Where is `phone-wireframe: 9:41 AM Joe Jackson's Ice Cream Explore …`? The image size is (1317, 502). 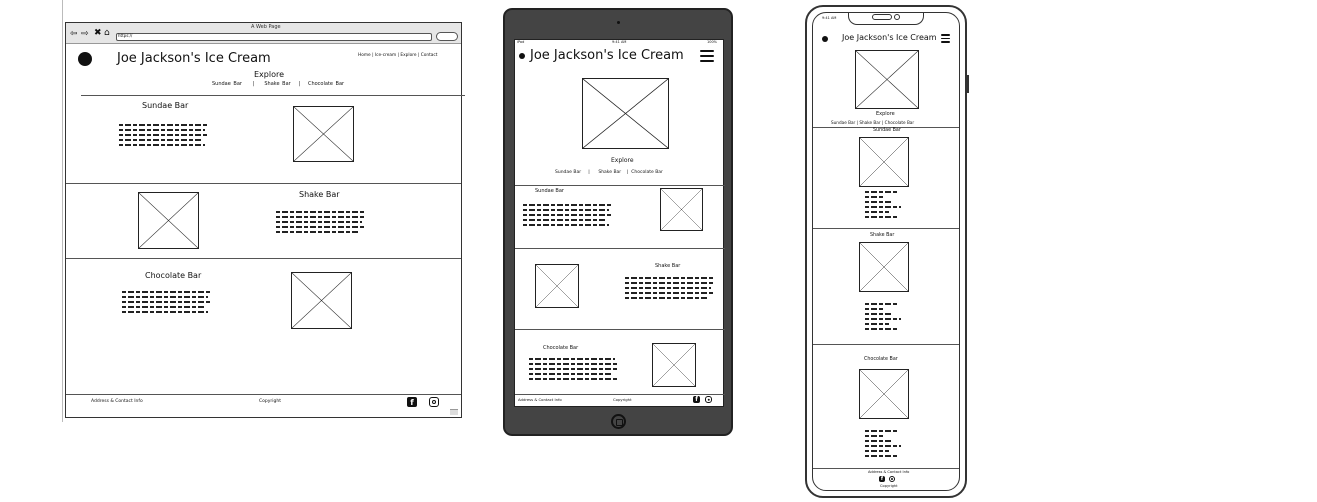 phone-wireframe: 9:41 AM Joe Jackson's Ice Cream Explore … is located at coordinates (887, 251).